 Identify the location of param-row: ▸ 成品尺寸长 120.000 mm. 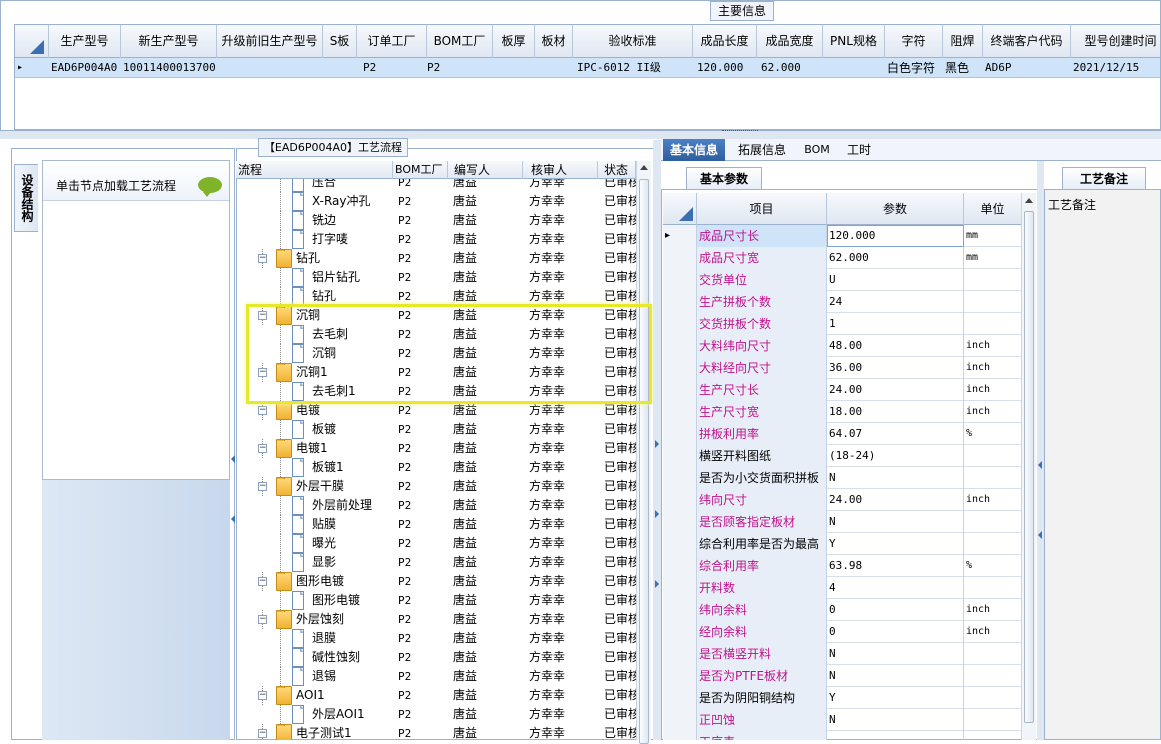
(842, 236).